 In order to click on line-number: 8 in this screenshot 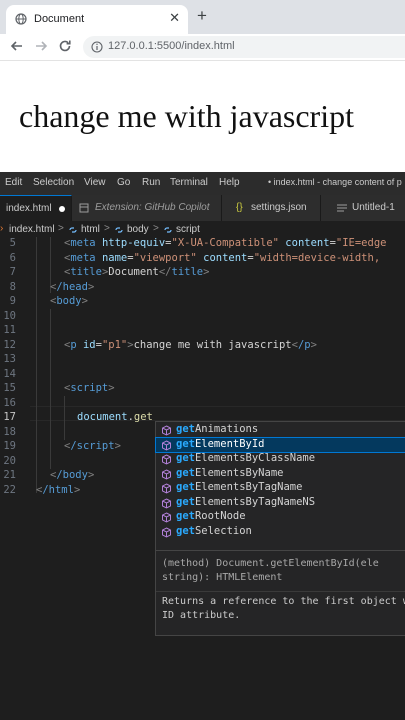, I will do `click(12, 286)`.